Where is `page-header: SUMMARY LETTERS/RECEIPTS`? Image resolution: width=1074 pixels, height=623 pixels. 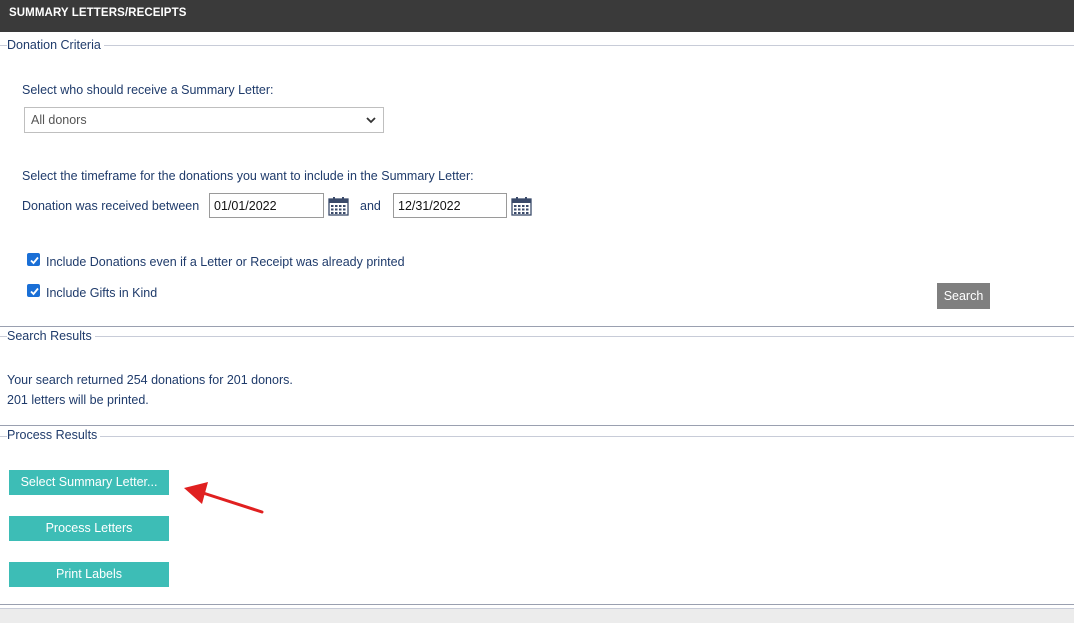 page-header: SUMMARY LETTERS/RECEIPTS is located at coordinates (537, 16).